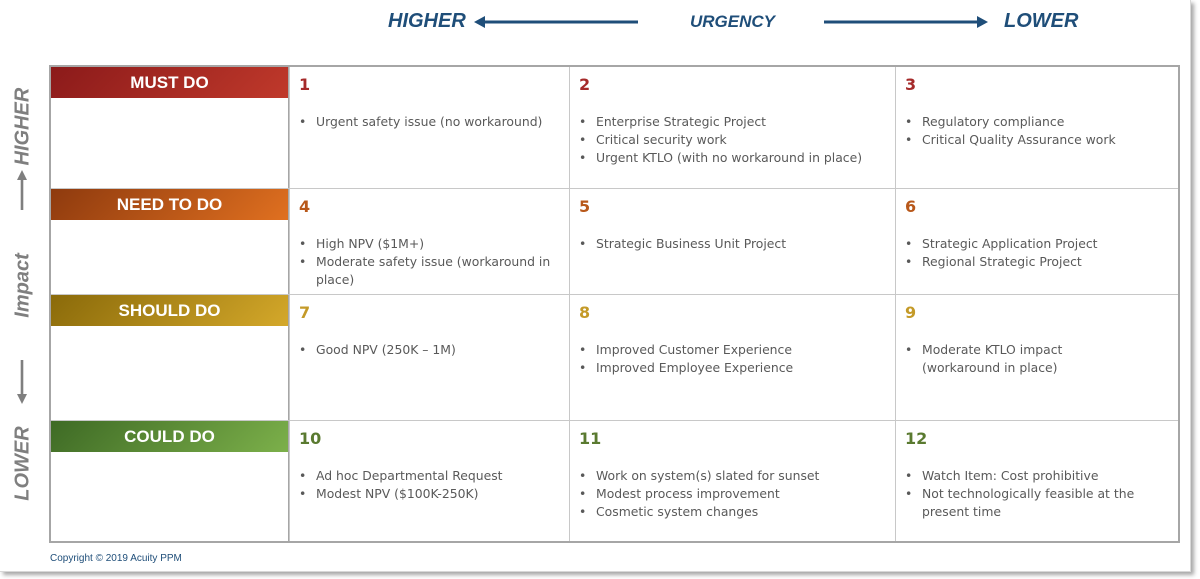  I want to click on cell-item: Modest process improvement, so click(699, 494).